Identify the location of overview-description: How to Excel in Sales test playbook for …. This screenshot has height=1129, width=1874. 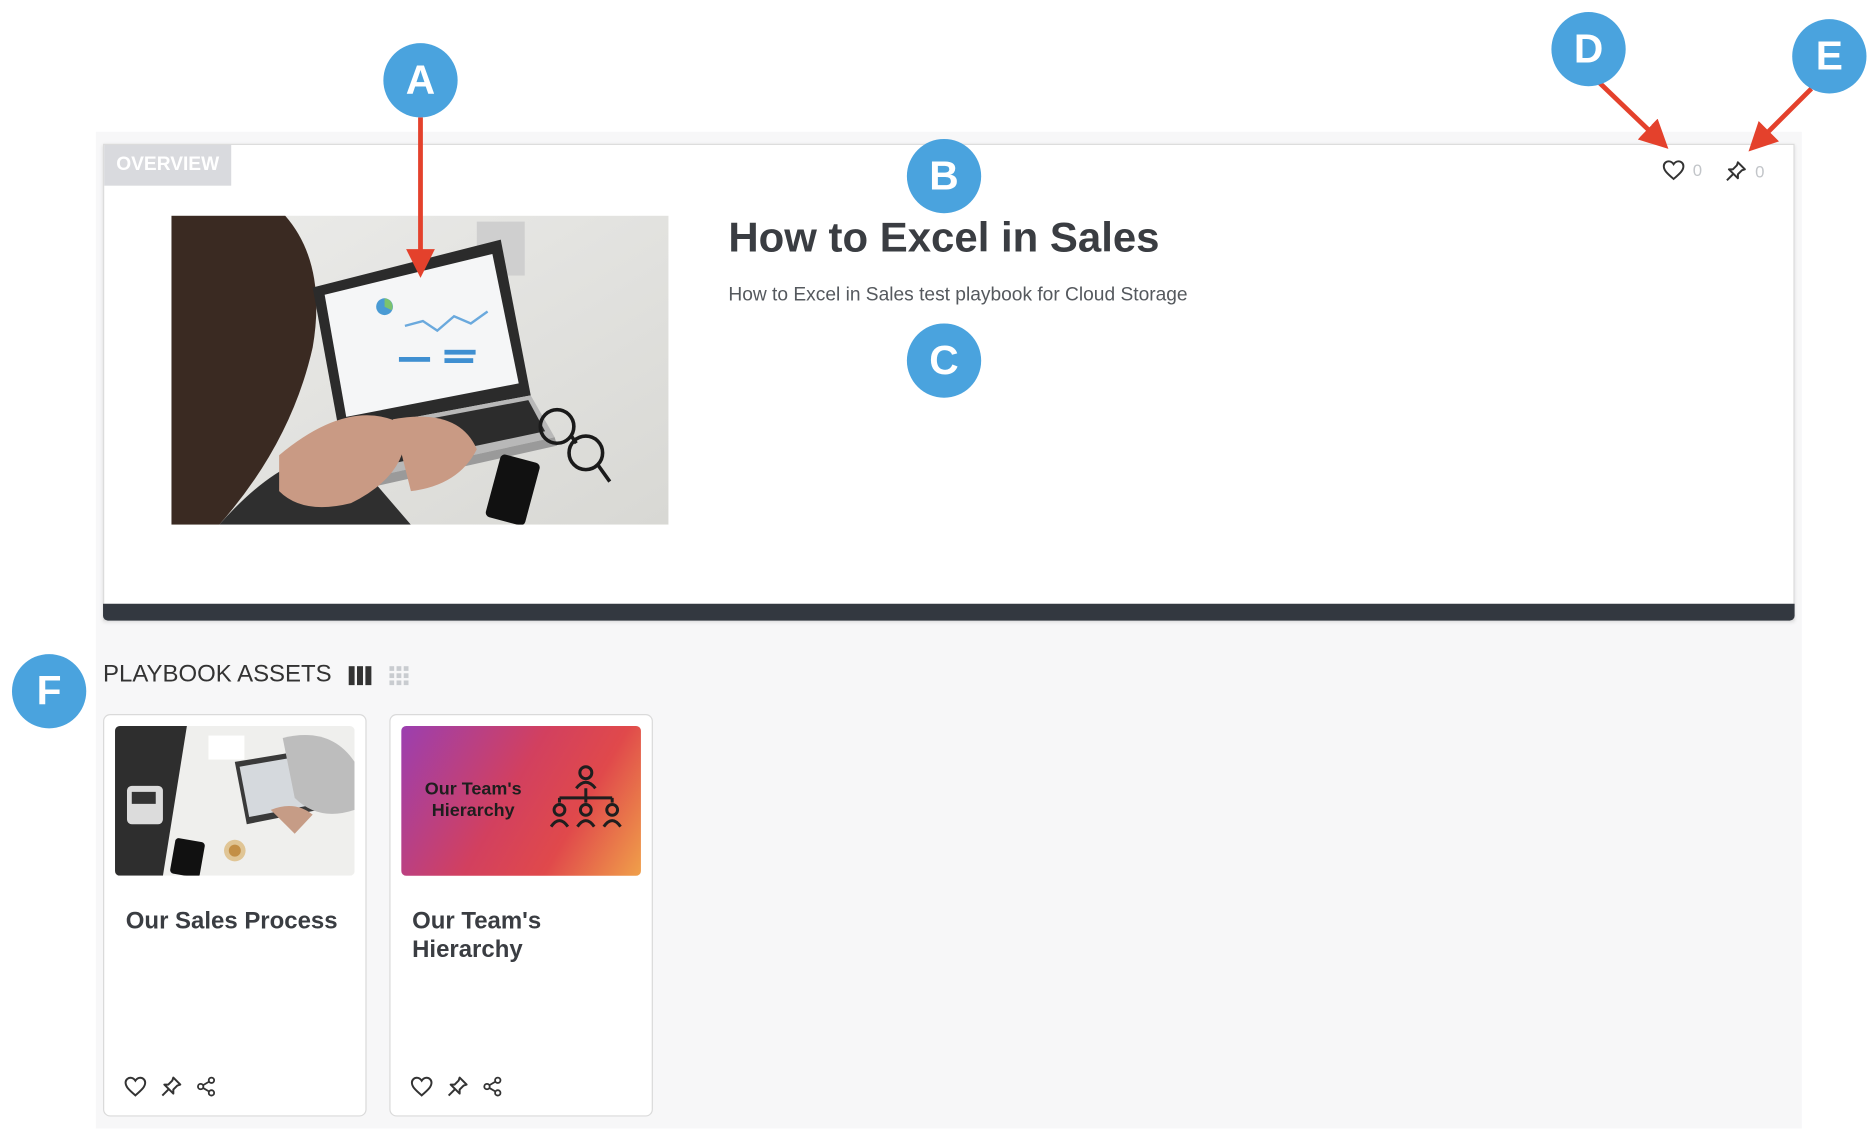
(958, 295).